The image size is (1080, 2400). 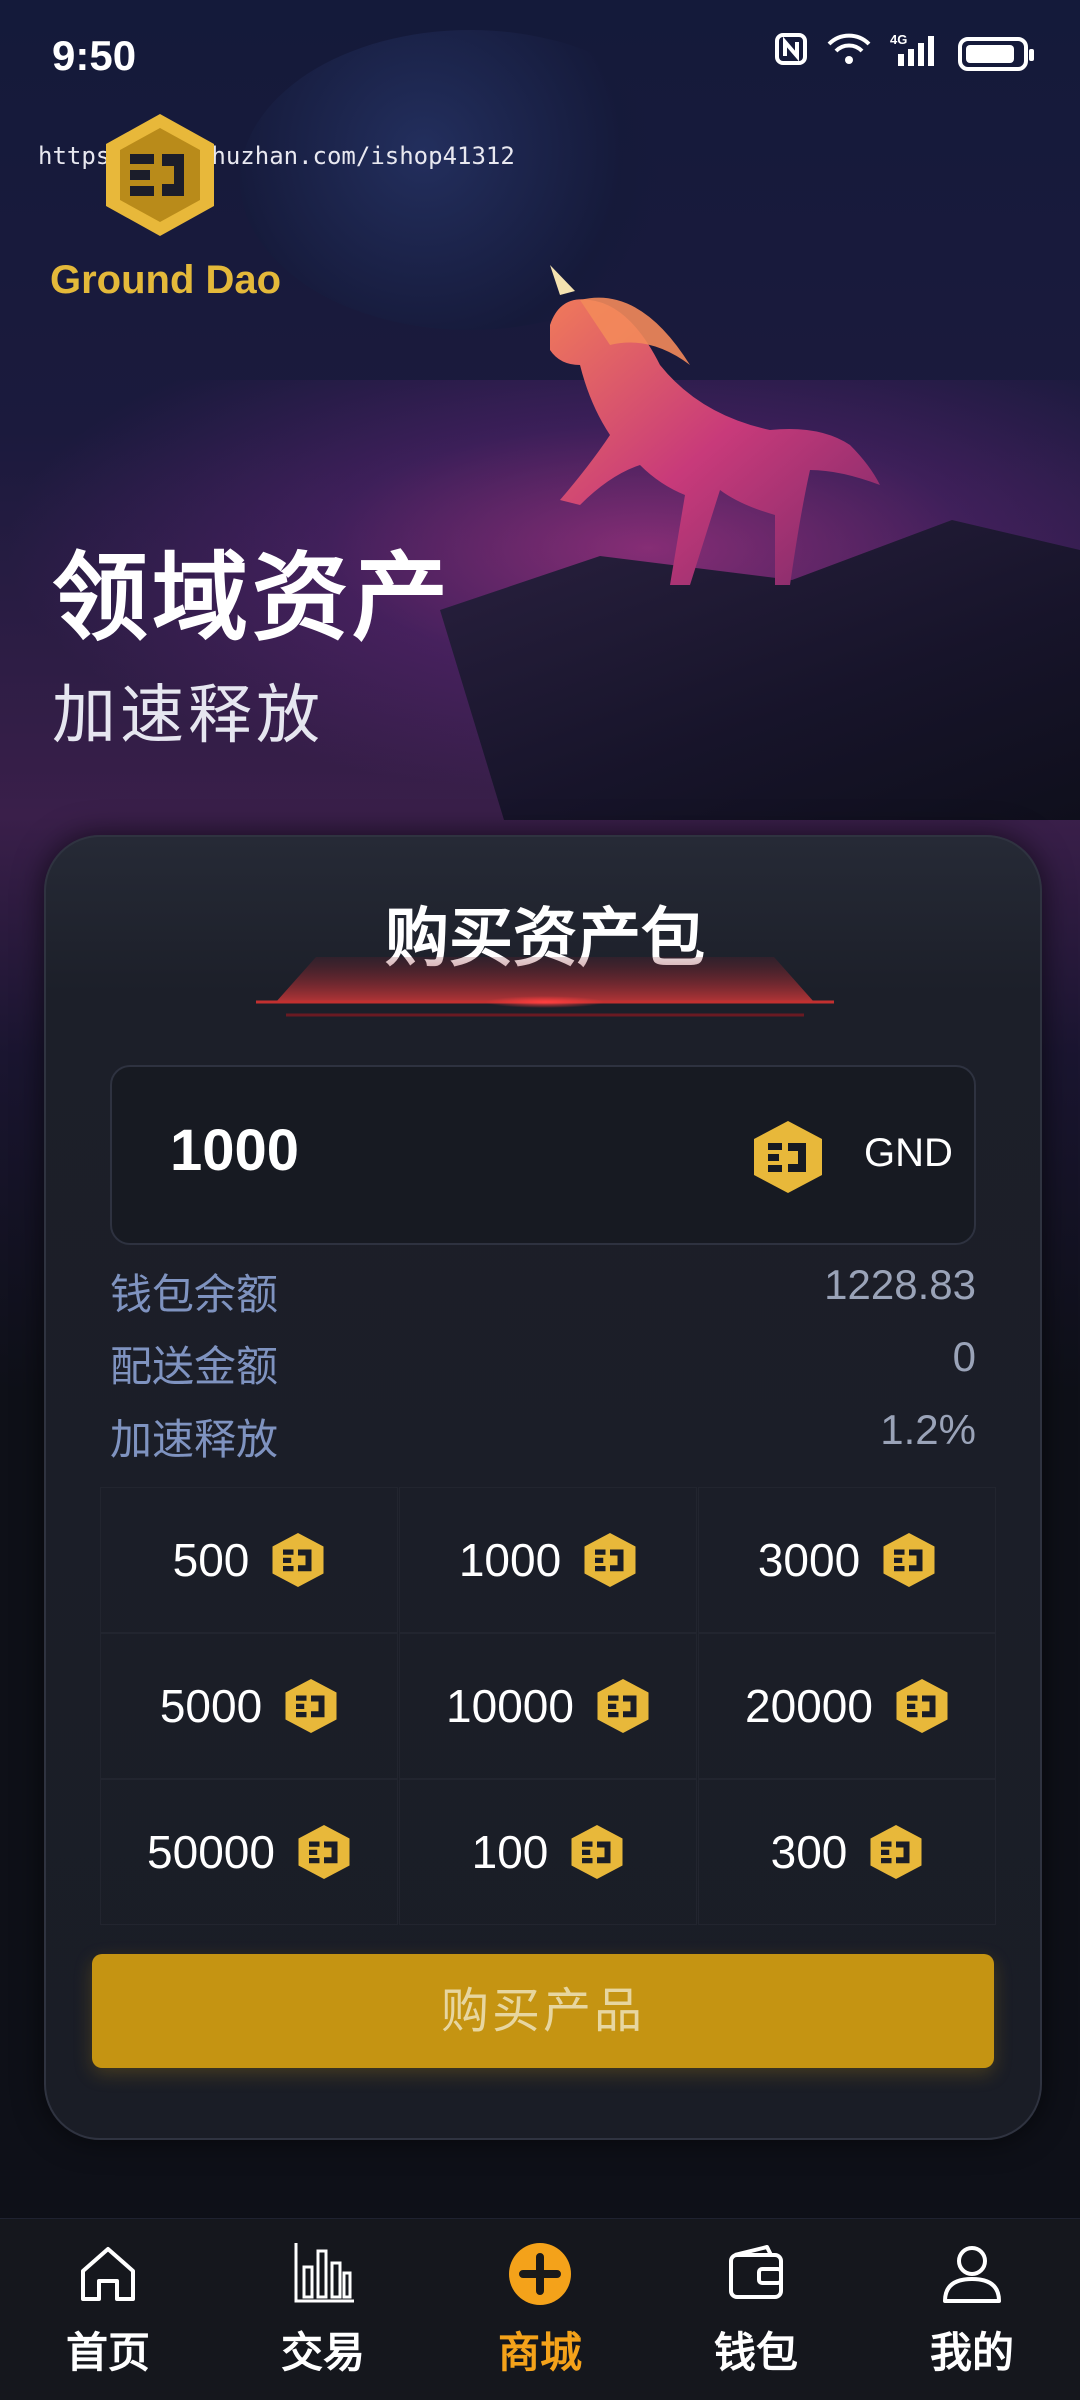 I want to click on package-amount: 50000, so click(x=211, y=1852).